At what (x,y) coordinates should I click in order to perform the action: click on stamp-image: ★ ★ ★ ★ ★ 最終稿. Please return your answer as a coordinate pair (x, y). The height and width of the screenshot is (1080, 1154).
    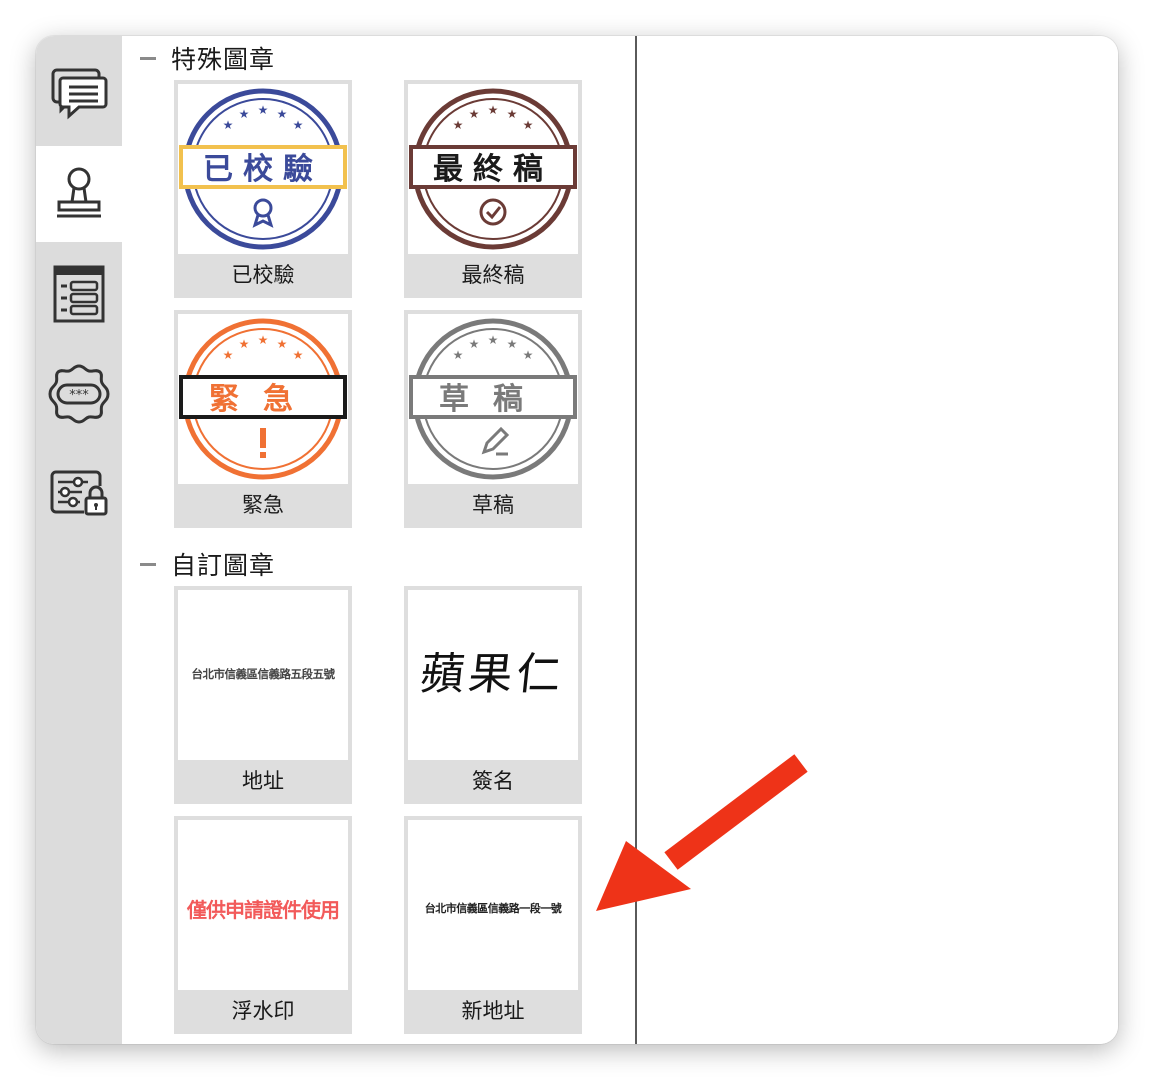
    Looking at the image, I should click on (493, 169).